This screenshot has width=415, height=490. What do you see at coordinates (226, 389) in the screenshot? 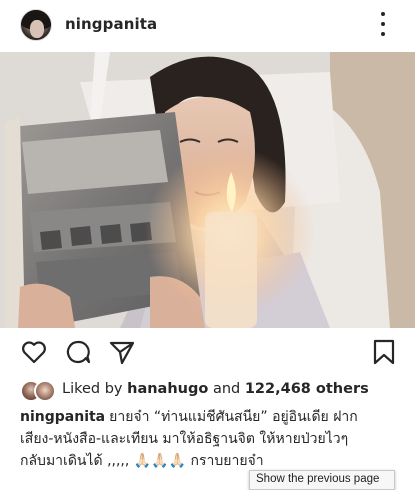
I see `likes-connector: and` at bounding box center [226, 389].